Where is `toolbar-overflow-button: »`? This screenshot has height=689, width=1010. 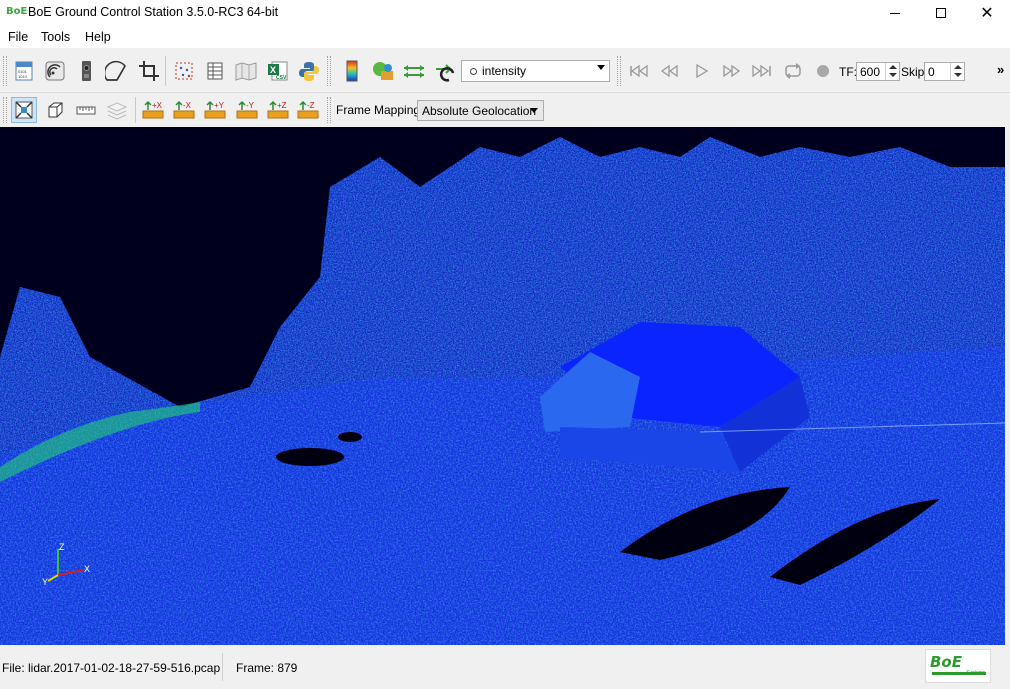 toolbar-overflow-button: » is located at coordinates (1000, 69).